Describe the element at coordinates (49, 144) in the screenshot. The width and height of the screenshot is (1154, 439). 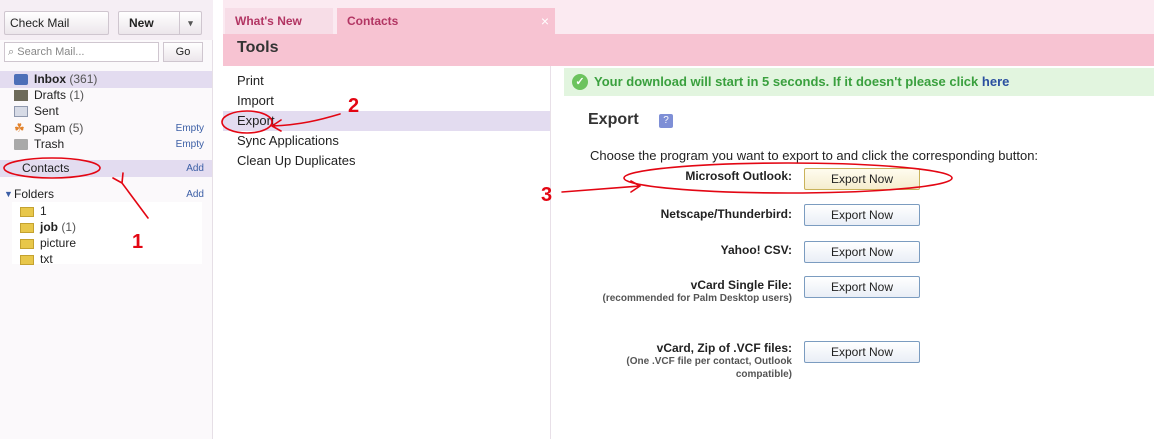
I see `sidebar-item-label: Trash` at that location.